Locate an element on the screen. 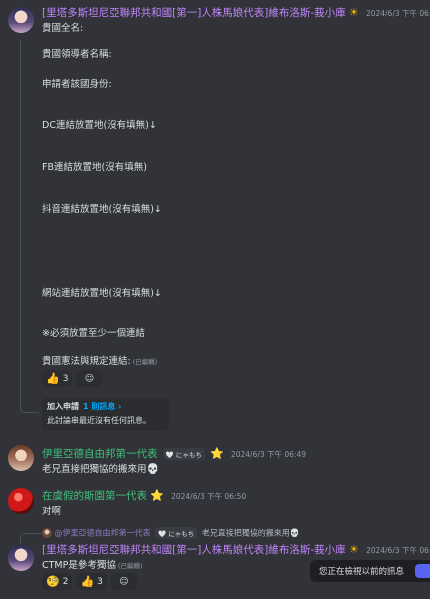 The width and height of the screenshot is (430, 599). viewing-older-messages-bar: 您正在檢視以前的訊息 is located at coordinates (370, 571).